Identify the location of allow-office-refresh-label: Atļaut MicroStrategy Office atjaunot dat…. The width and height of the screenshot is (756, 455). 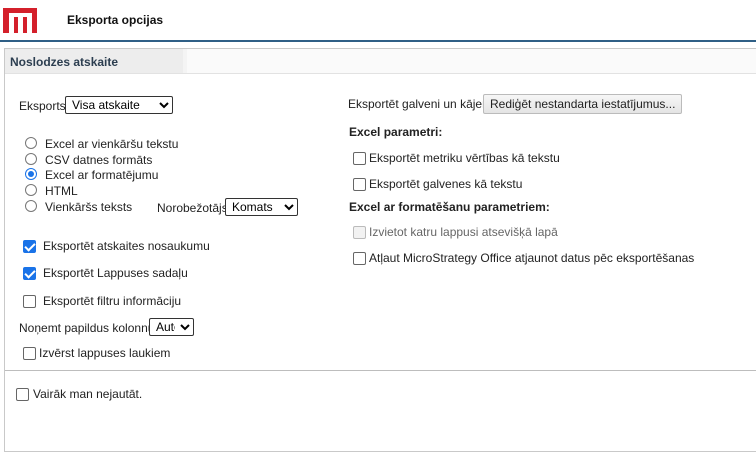
(532, 258).